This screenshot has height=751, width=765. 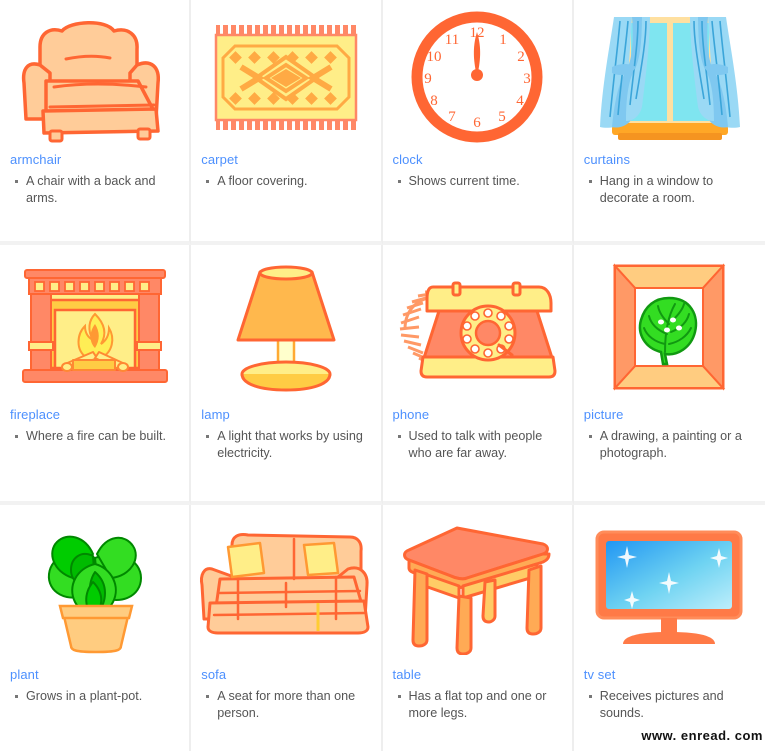 I want to click on definition-list: Shows current time., so click(x=477, y=182).